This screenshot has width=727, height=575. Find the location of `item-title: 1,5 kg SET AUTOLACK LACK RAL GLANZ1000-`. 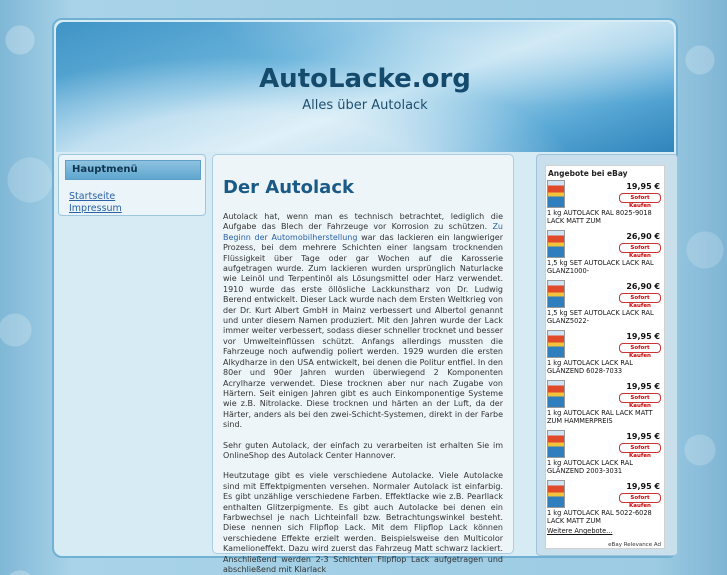

item-title: 1,5 kg SET AUTOLACK LACK RAL GLANZ1000- is located at coordinates (602, 267).